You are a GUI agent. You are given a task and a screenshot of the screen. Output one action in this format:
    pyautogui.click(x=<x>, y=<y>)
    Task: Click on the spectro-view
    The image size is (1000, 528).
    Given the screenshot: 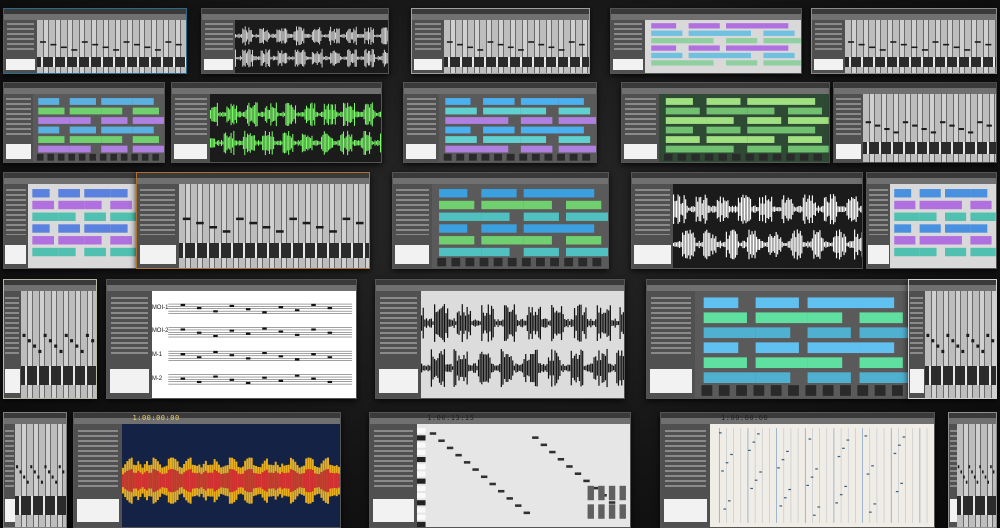 What is the action you would take?
    pyautogui.click(x=230, y=475)
    